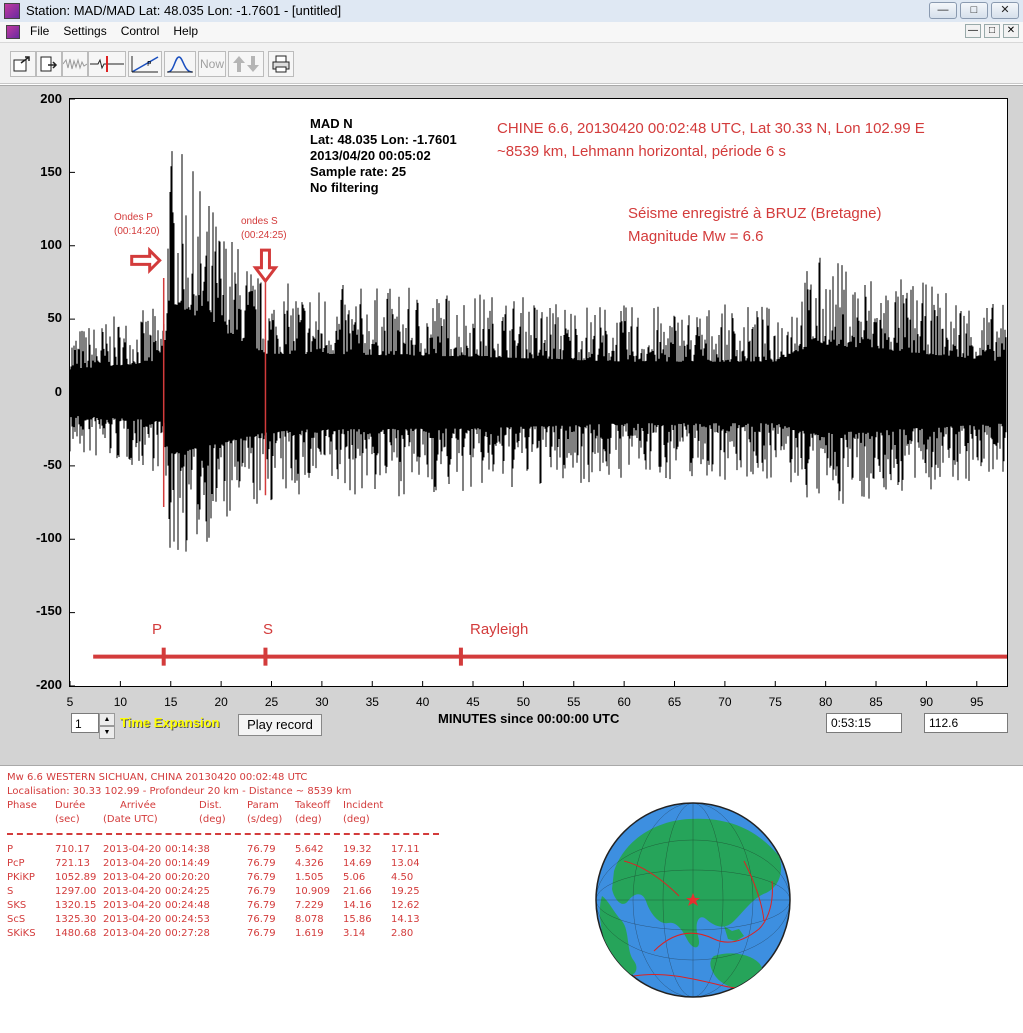 The width and height of the screenshot is (1023, 1033). I want to click on report-cell: 1.619, so click(309, 933).